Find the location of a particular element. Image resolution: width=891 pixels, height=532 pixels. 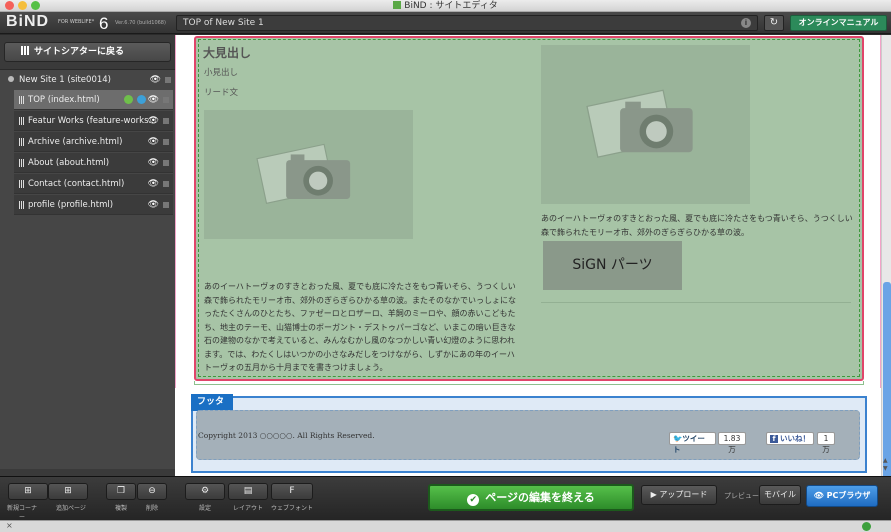

plus-icon: ⊞ is located at coordinates (28, 491).